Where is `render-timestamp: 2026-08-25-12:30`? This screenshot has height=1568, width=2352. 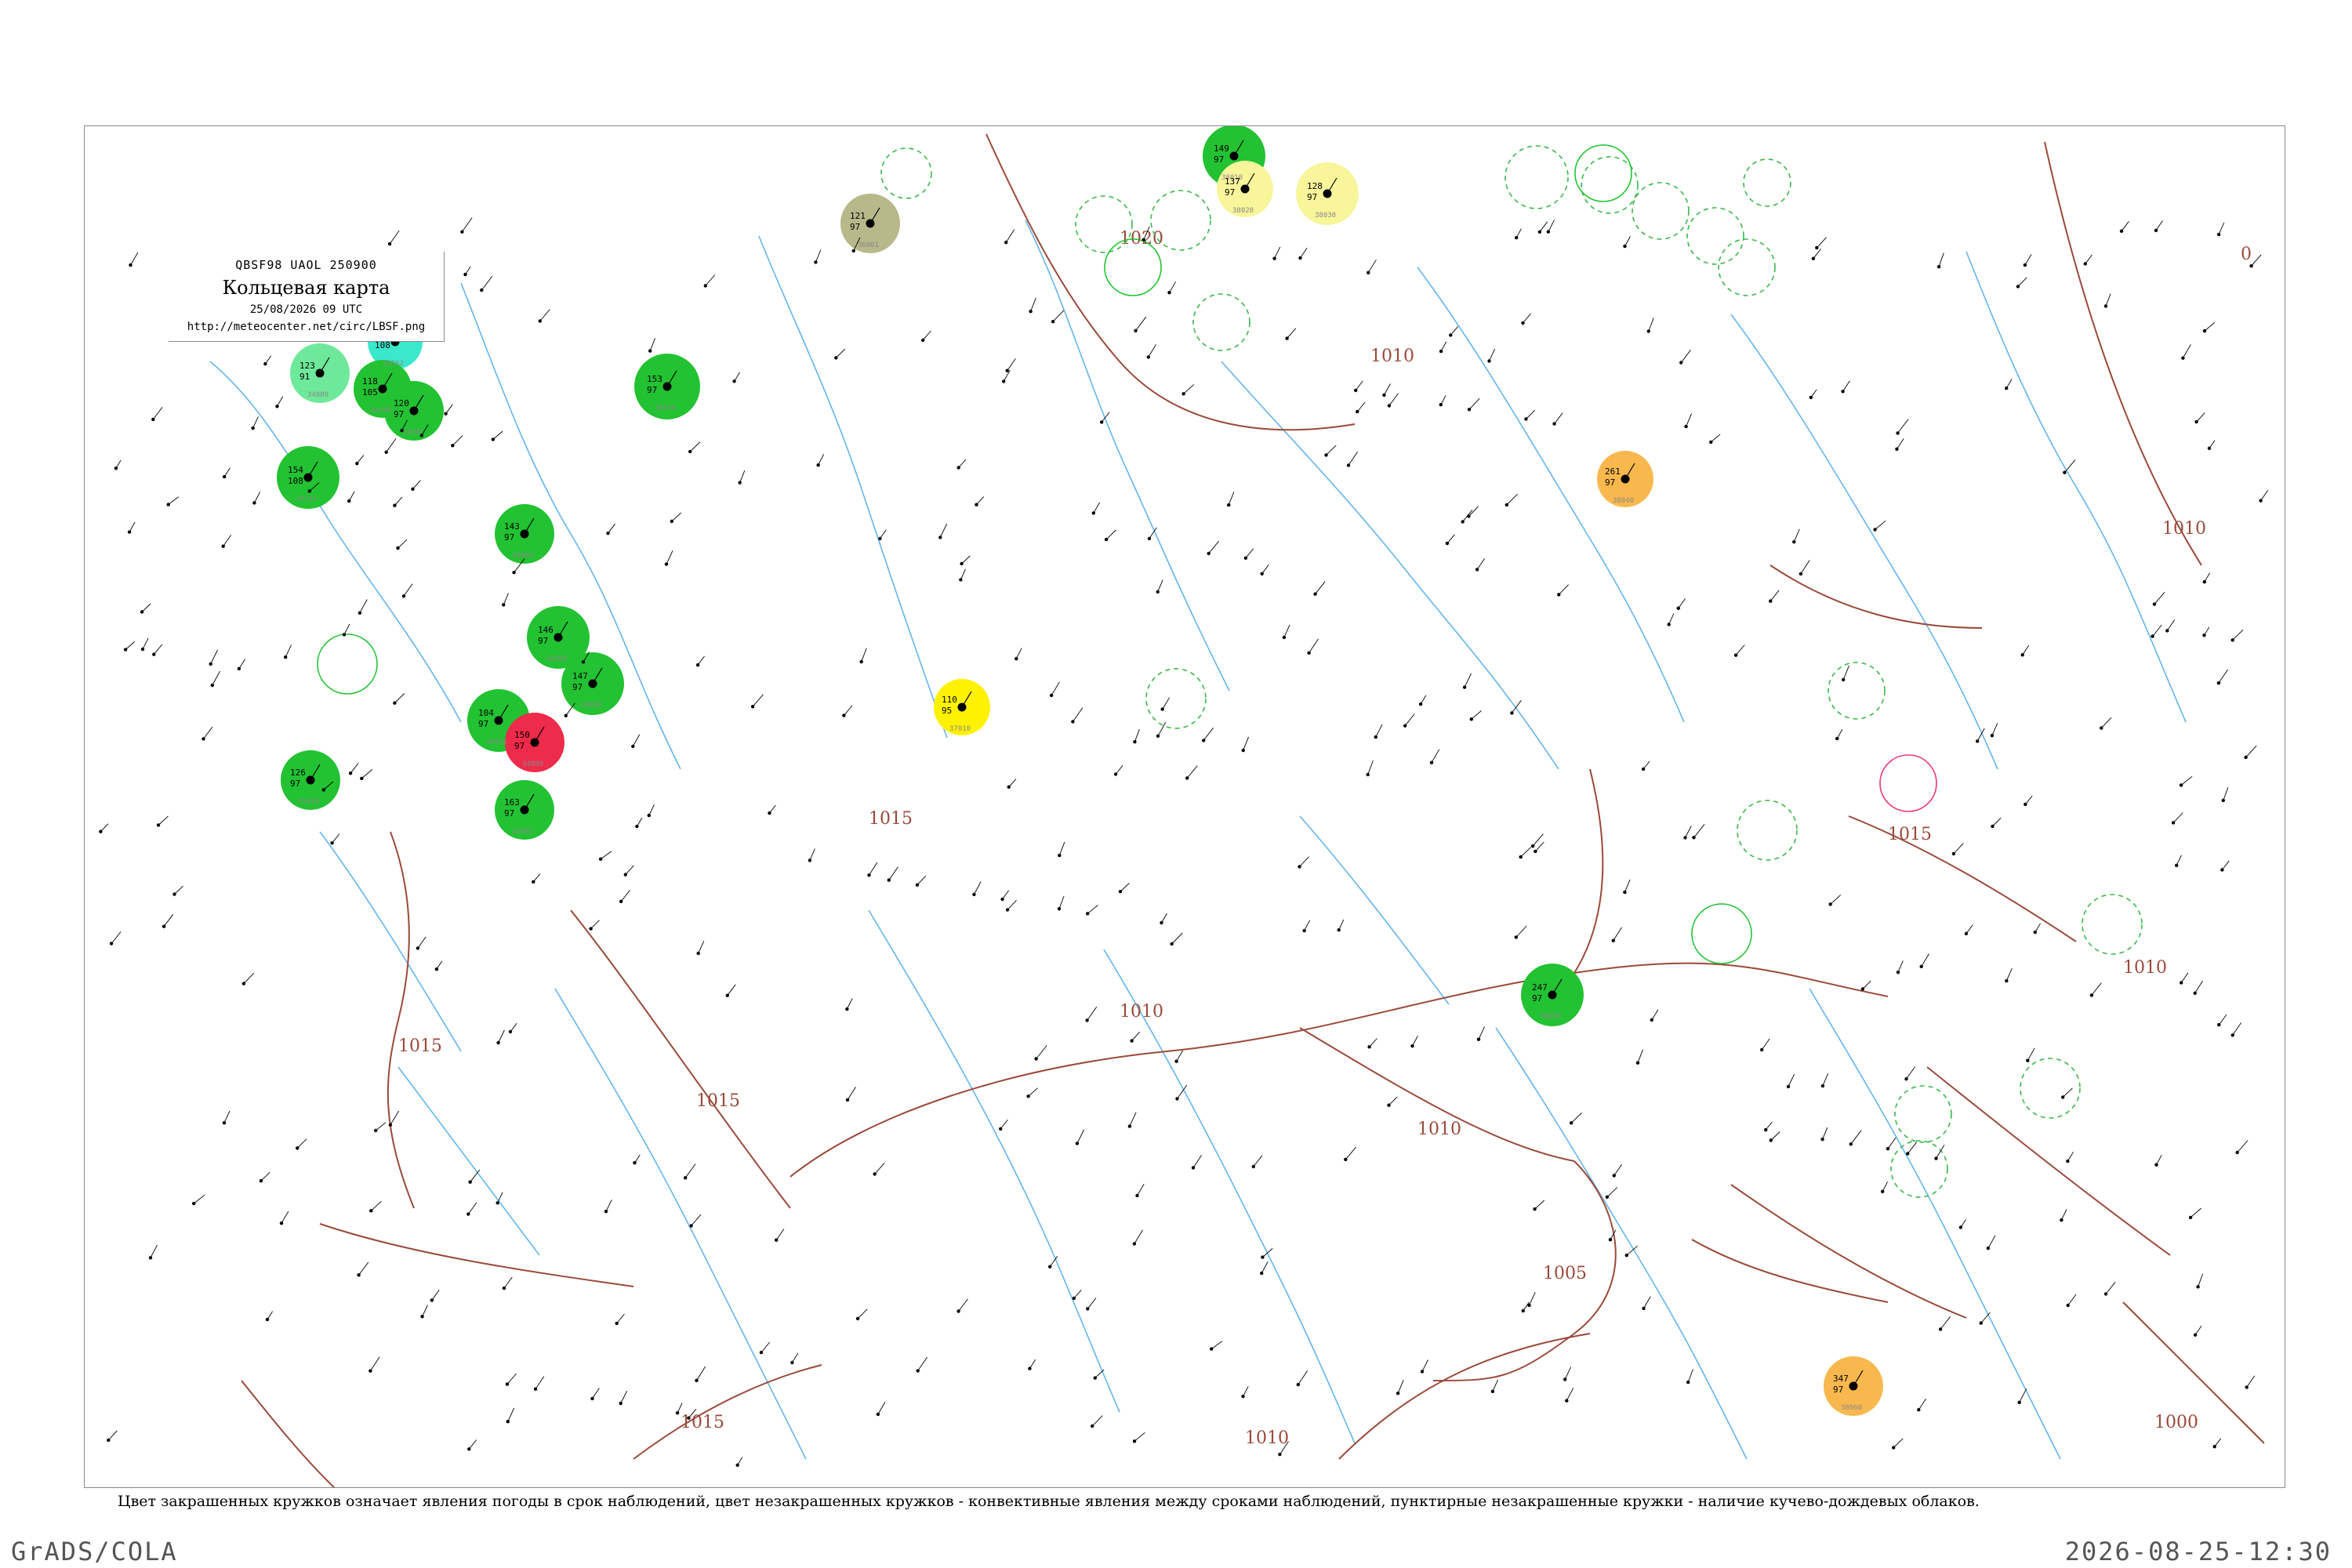
render-timestamp: 2026-08-25-12:30 is located at coordinates (2198, 1551).